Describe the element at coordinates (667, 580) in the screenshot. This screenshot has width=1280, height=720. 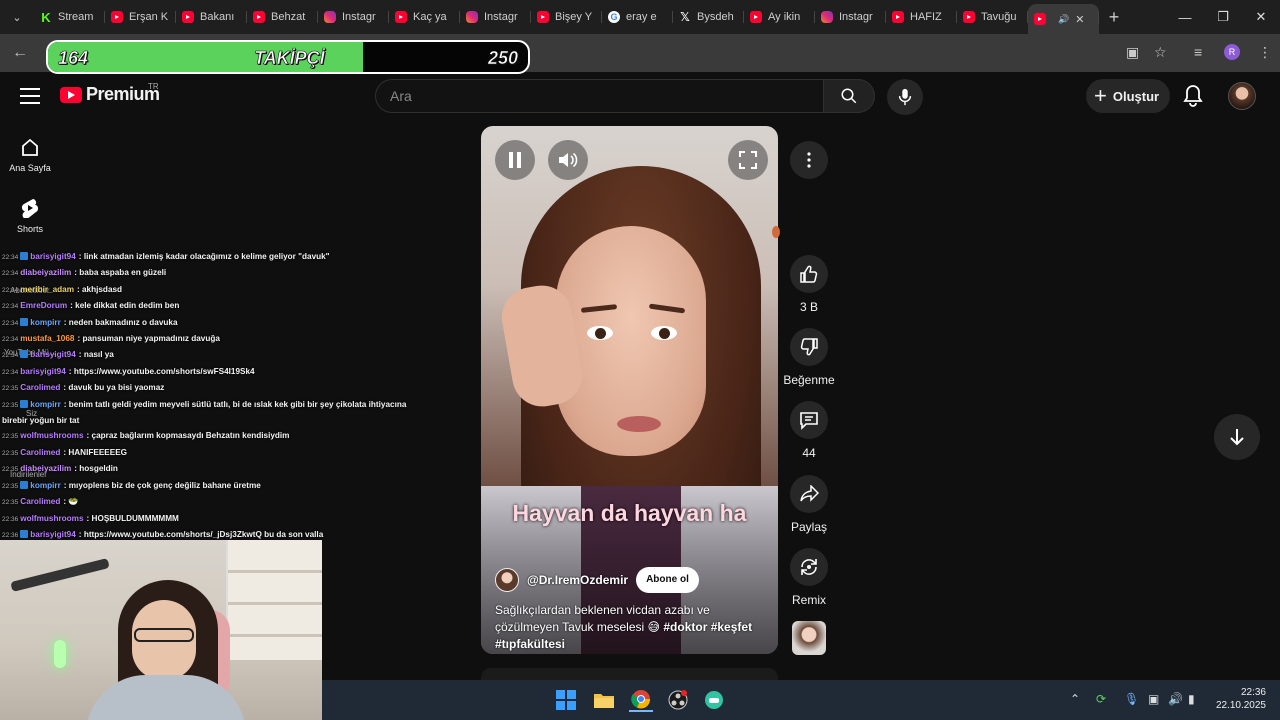
I see `subscribe-button: Abone ol` at that location.